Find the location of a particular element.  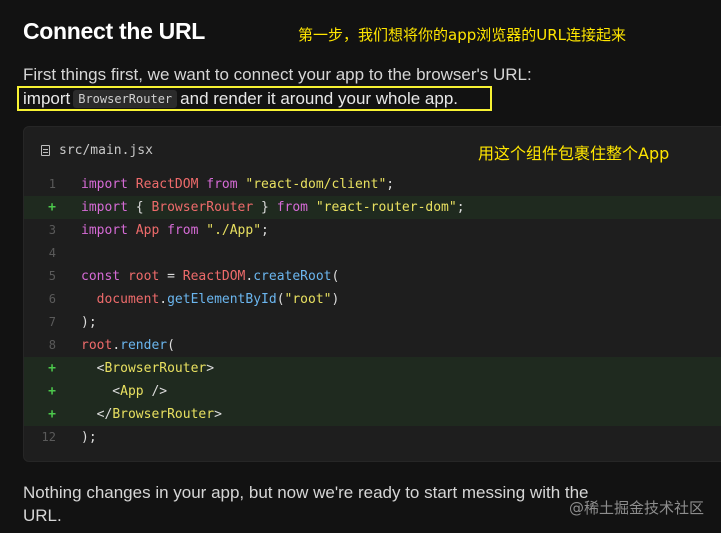

code-token: = is located at coordinates (175, 276).